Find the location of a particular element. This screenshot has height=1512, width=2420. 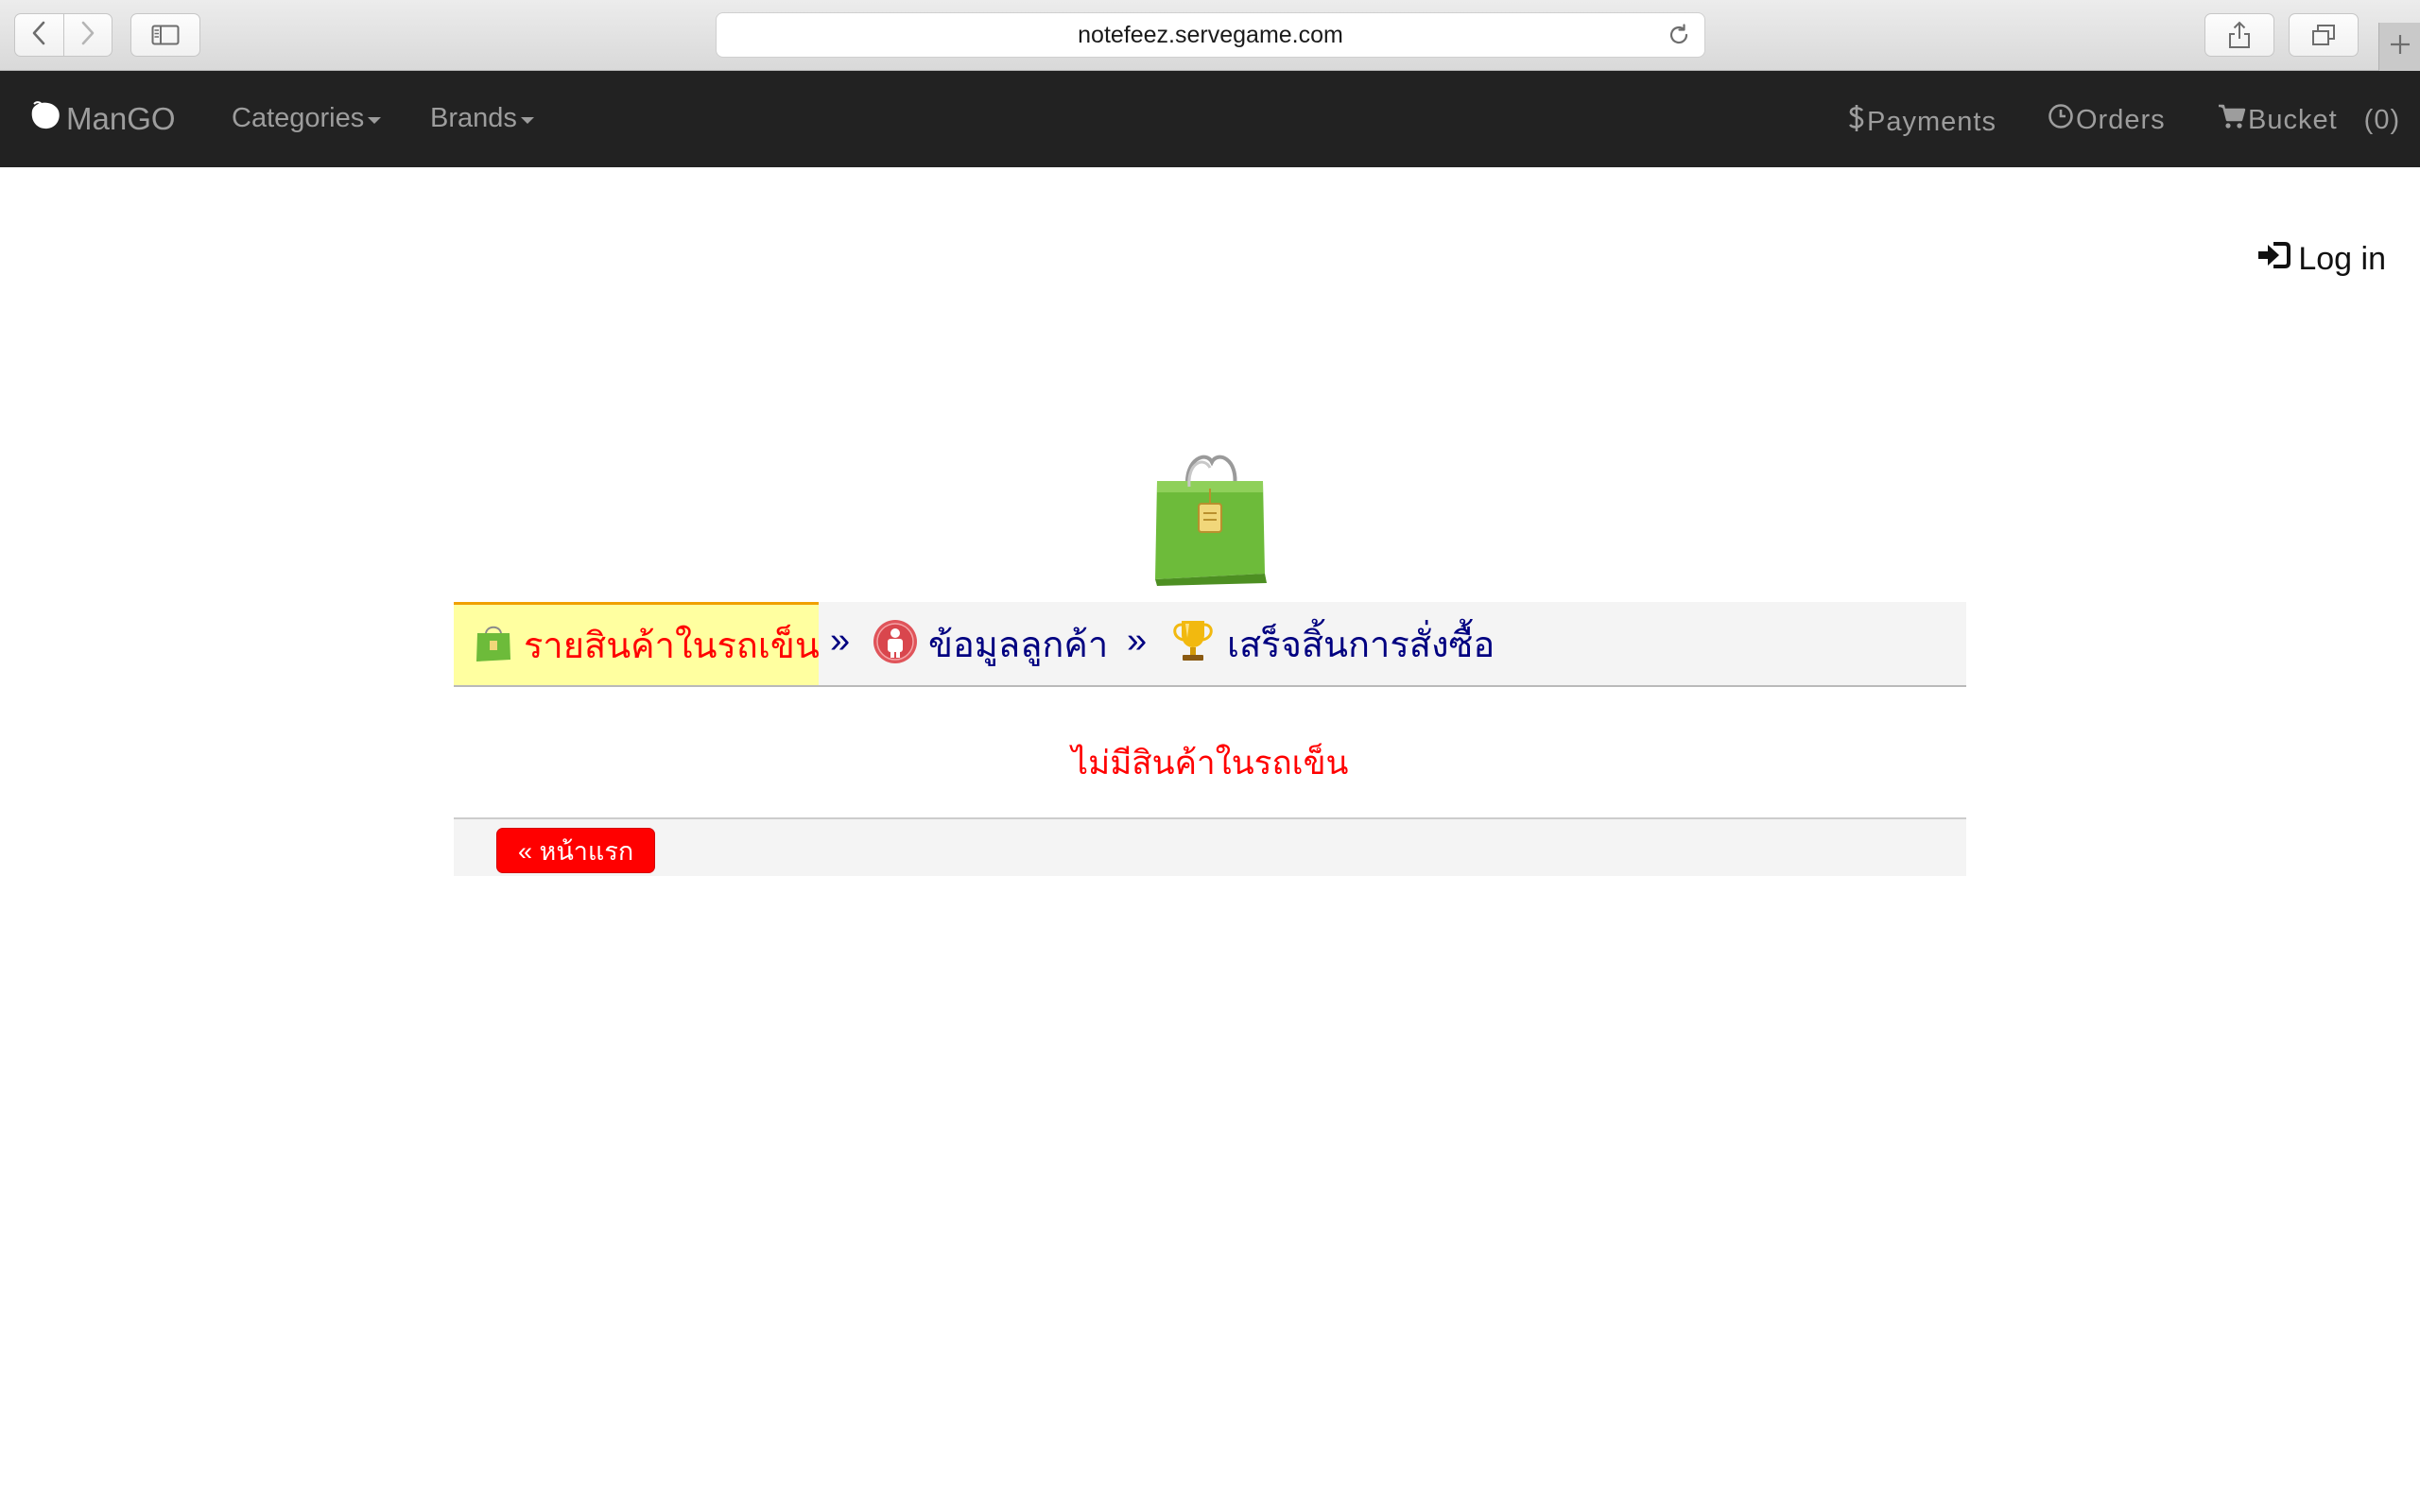

brands-dropdown: Brands is located at coordinates (482, 118).